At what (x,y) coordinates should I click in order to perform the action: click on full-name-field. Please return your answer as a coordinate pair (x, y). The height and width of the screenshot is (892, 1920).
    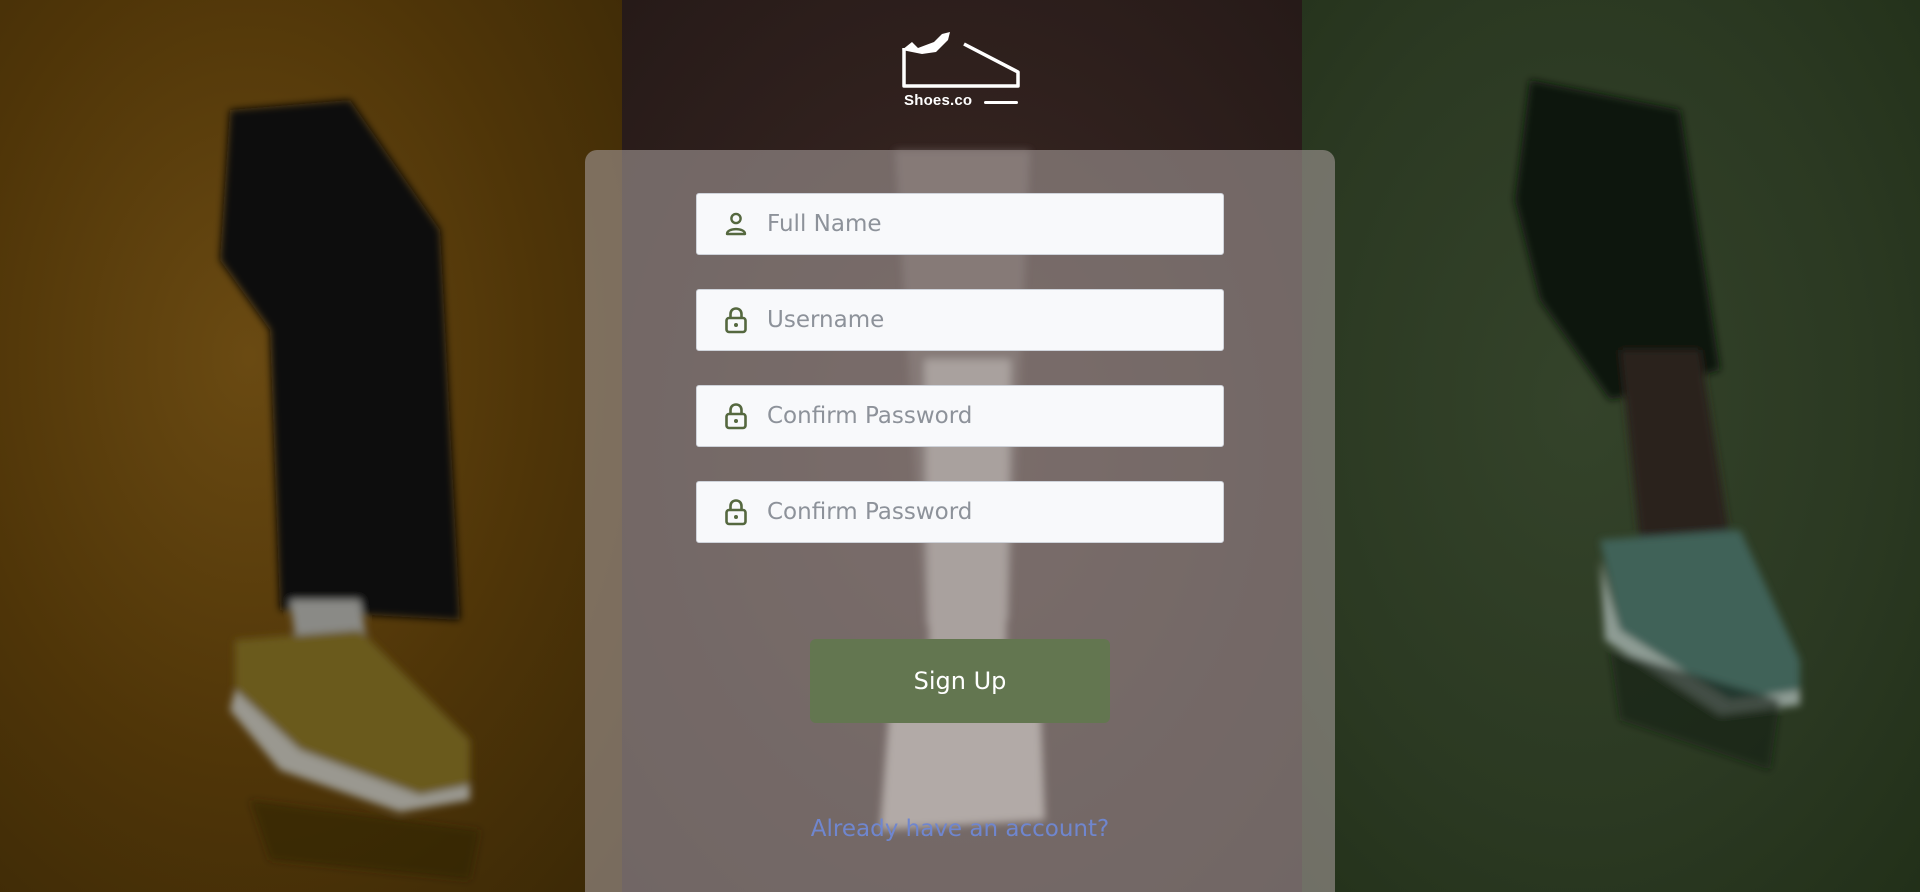
    Looking at the image, I should click on (960, 224).